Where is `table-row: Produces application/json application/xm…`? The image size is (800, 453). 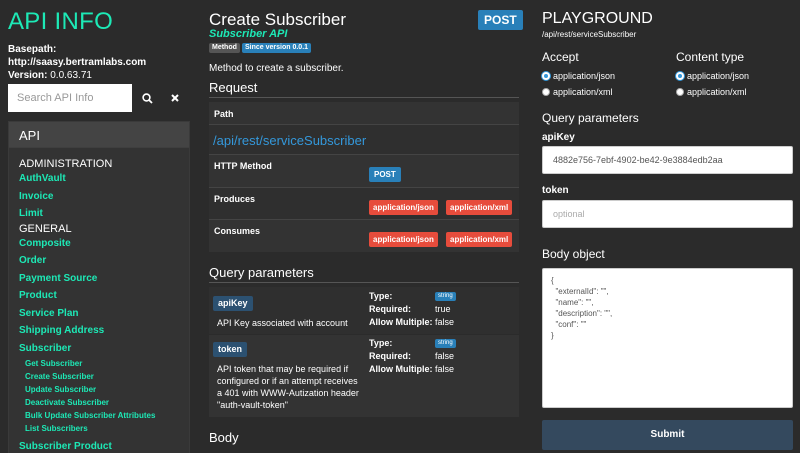
table-row: Produces application/json application/xm… is located at coordinates (364, 203).